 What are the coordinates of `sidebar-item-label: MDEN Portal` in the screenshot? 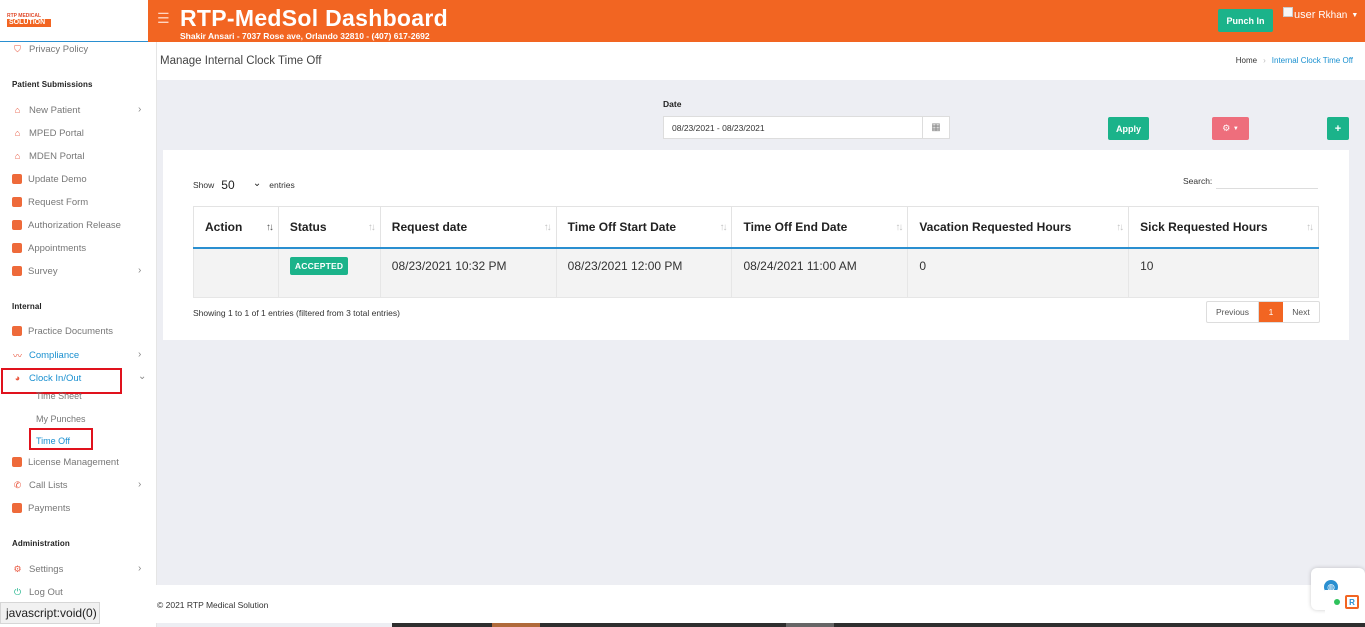 It's located at (57, 156).